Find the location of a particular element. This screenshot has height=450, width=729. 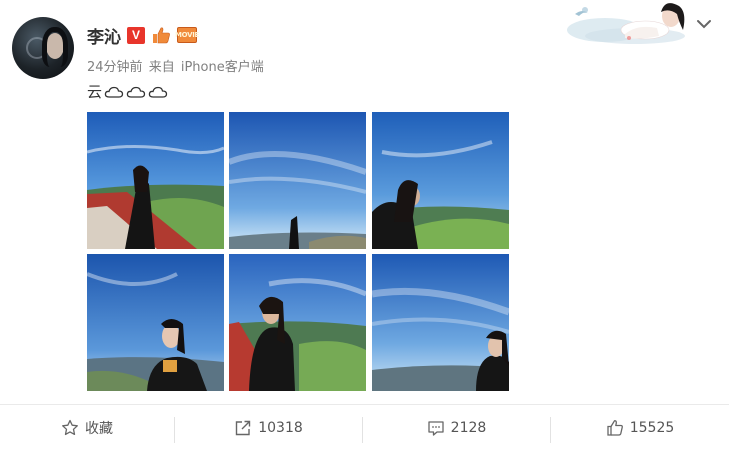

comment-icon is located at coordinates (436, 428).